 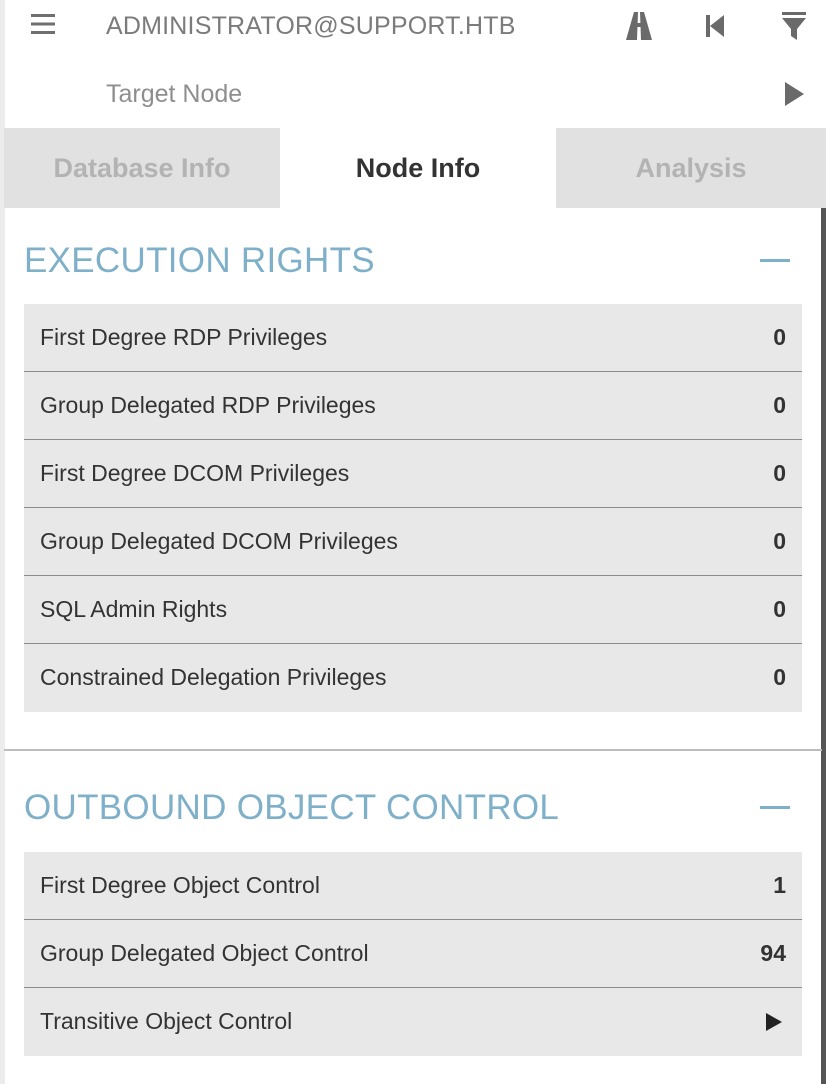 What do you see at coordinates (418, 168) in the screenshot?
I see `tab-node-info: Node Info` at bounding box center [418, 168].